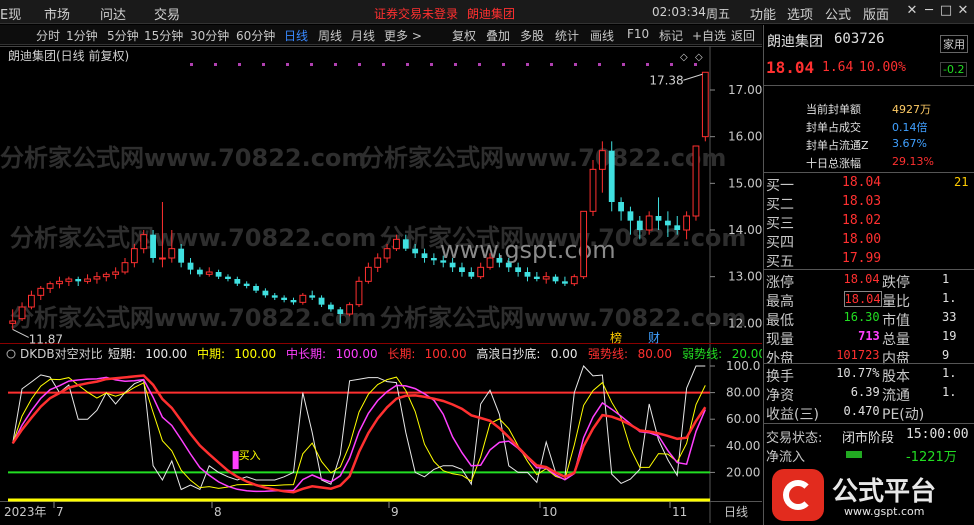 This screenshot has width=974, height=525. Describe the element at coordinates (736, 512) in the screenshot. I see `period-label: 日线` at that location.